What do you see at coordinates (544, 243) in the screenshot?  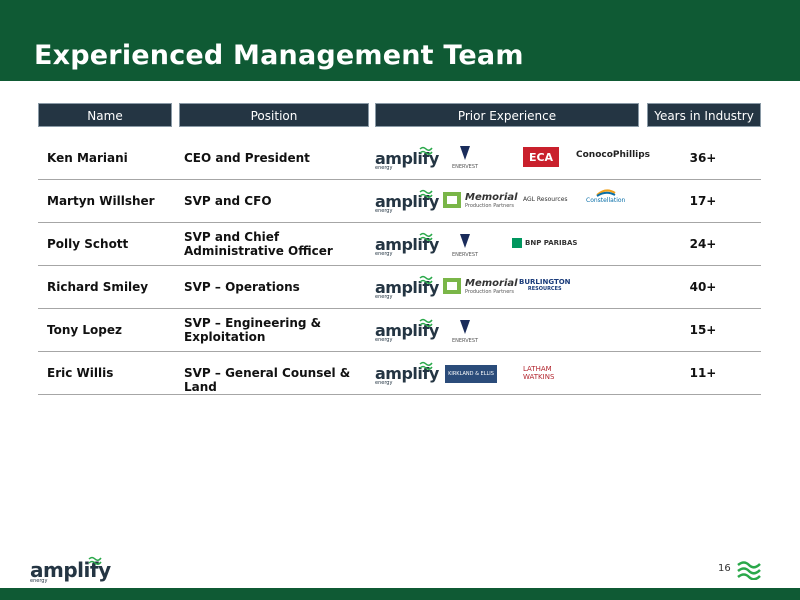 I see `bnp-paribas-logo: BNP PARIBAS` at bounding box center [544, 243].